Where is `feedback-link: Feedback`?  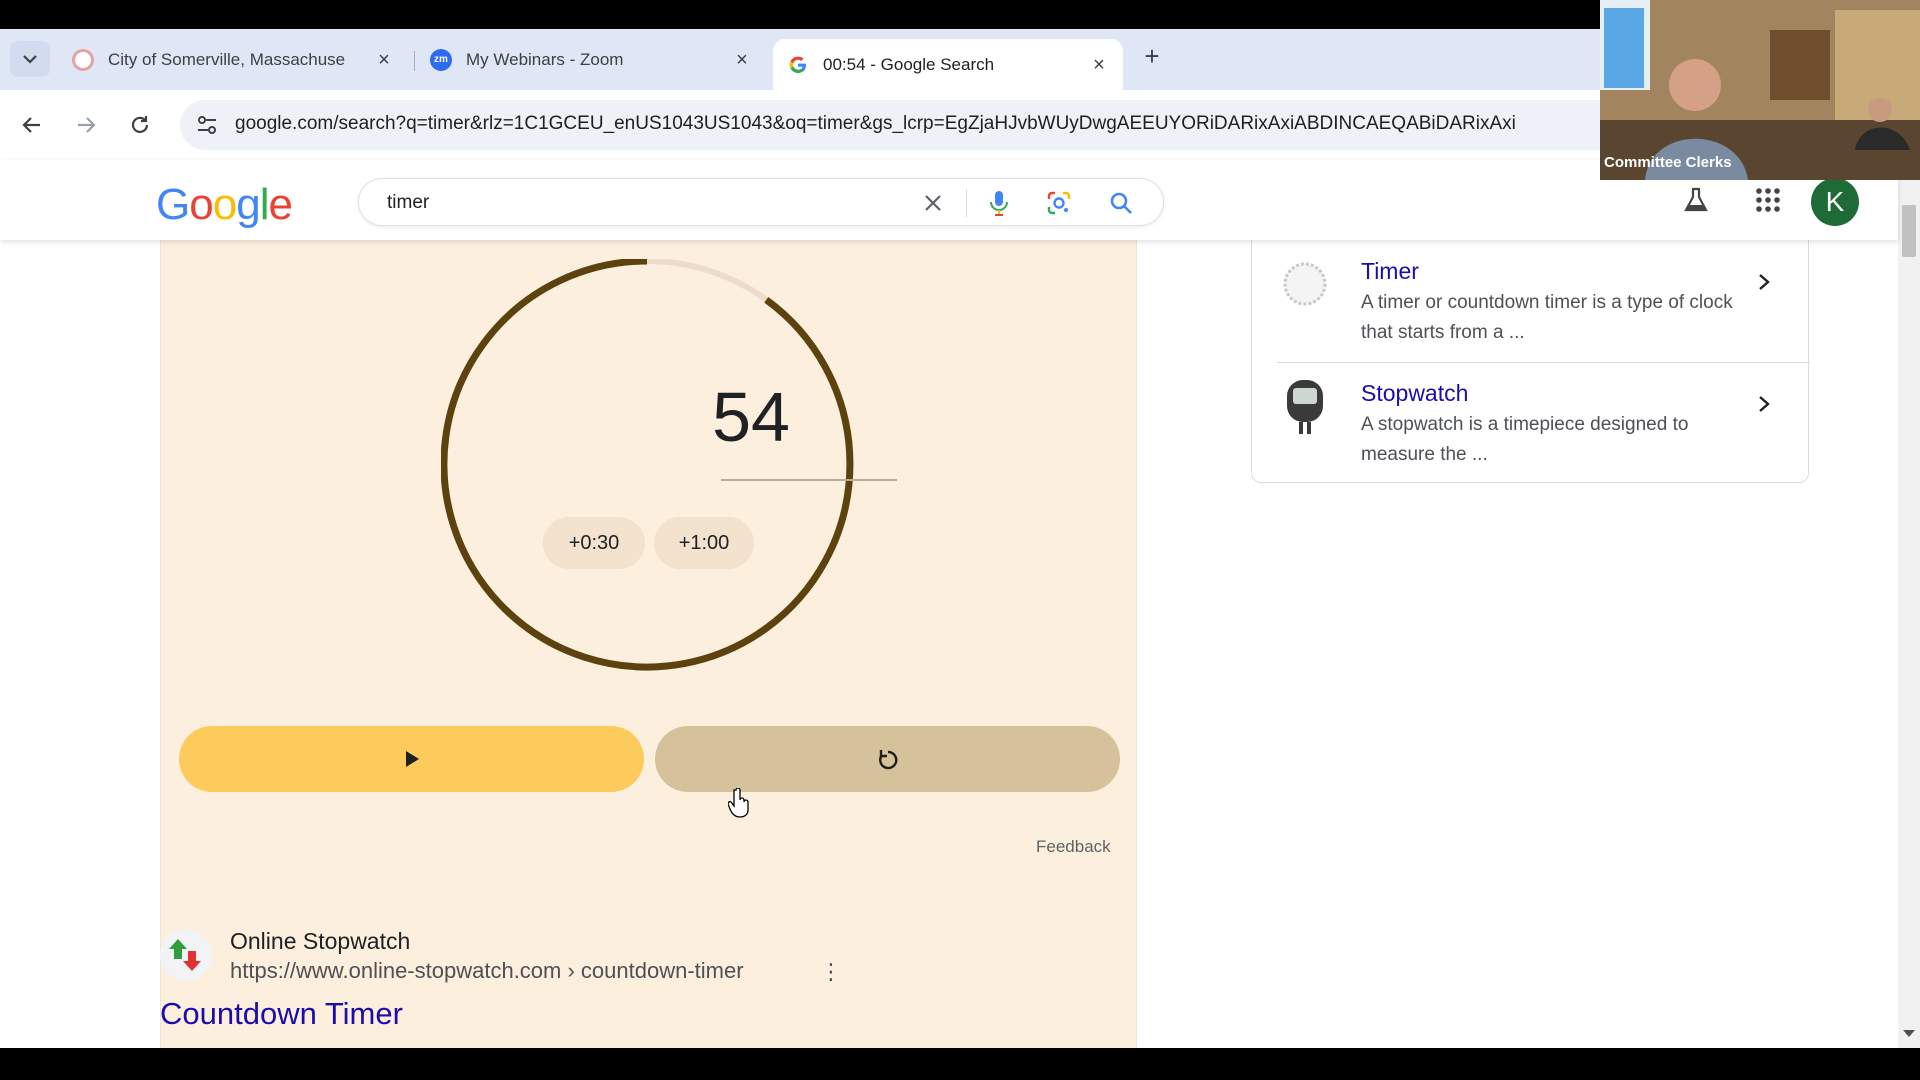
feedback-link: Feedback is located at coordinates (1073, 847).